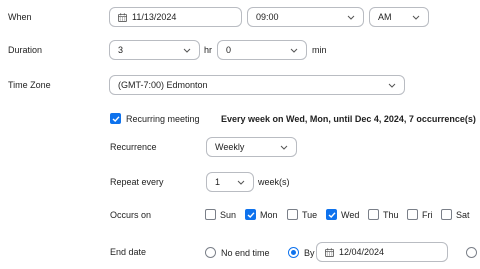 This screenshot has width=480, height=269. What do you see at coordinates (228, 215) in the screenshot?
I see `day-label-sun: Sun` at bounding box center [228, 215].